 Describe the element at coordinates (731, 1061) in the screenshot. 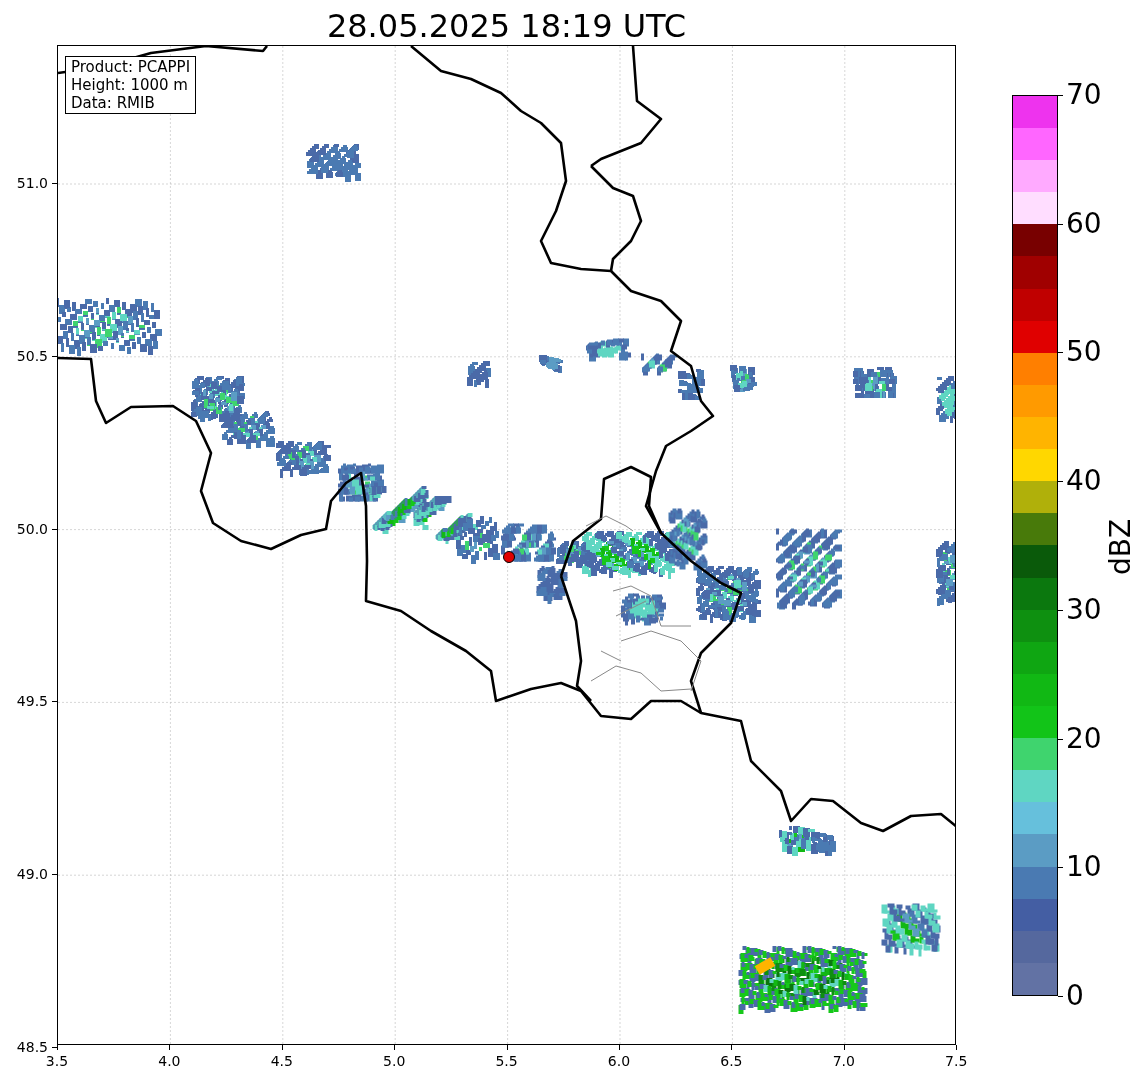

I see `x-axis-tick-label: 6.5` at that location.